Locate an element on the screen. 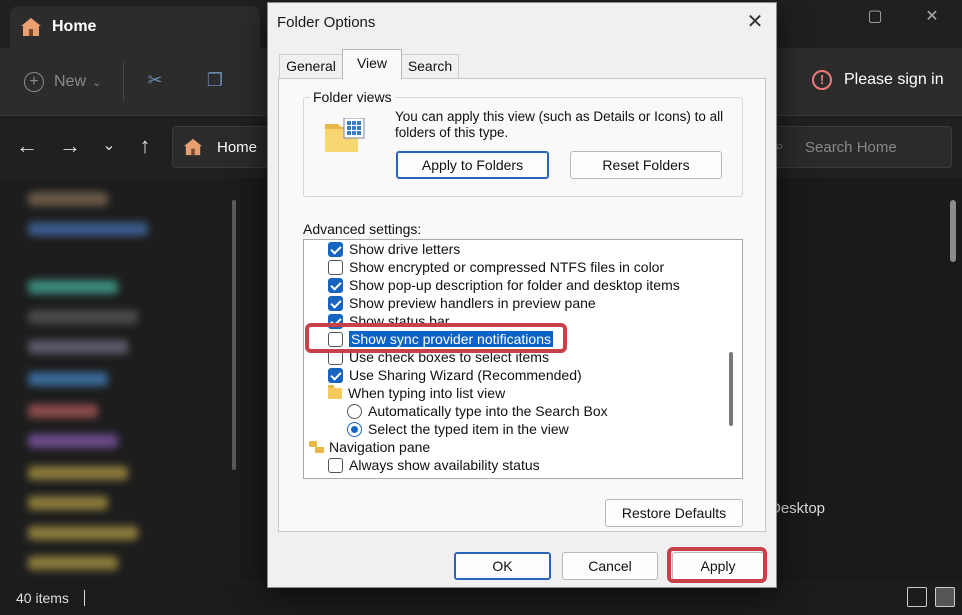 This screenshot has width=962, height=615. cancel-button: Cancel is located at coordinates (610, 566).